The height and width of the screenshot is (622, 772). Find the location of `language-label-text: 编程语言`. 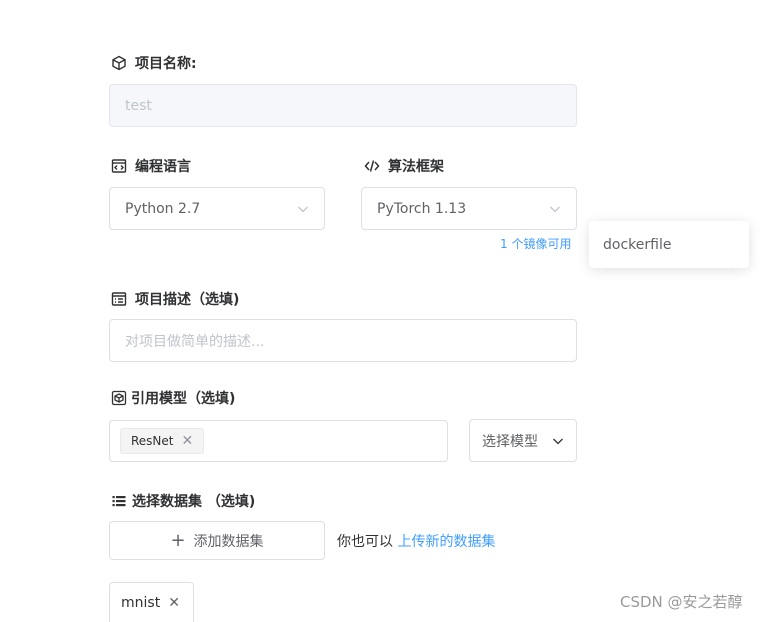

language-label-text: 编程语言 is located at coordinates (163, 167).